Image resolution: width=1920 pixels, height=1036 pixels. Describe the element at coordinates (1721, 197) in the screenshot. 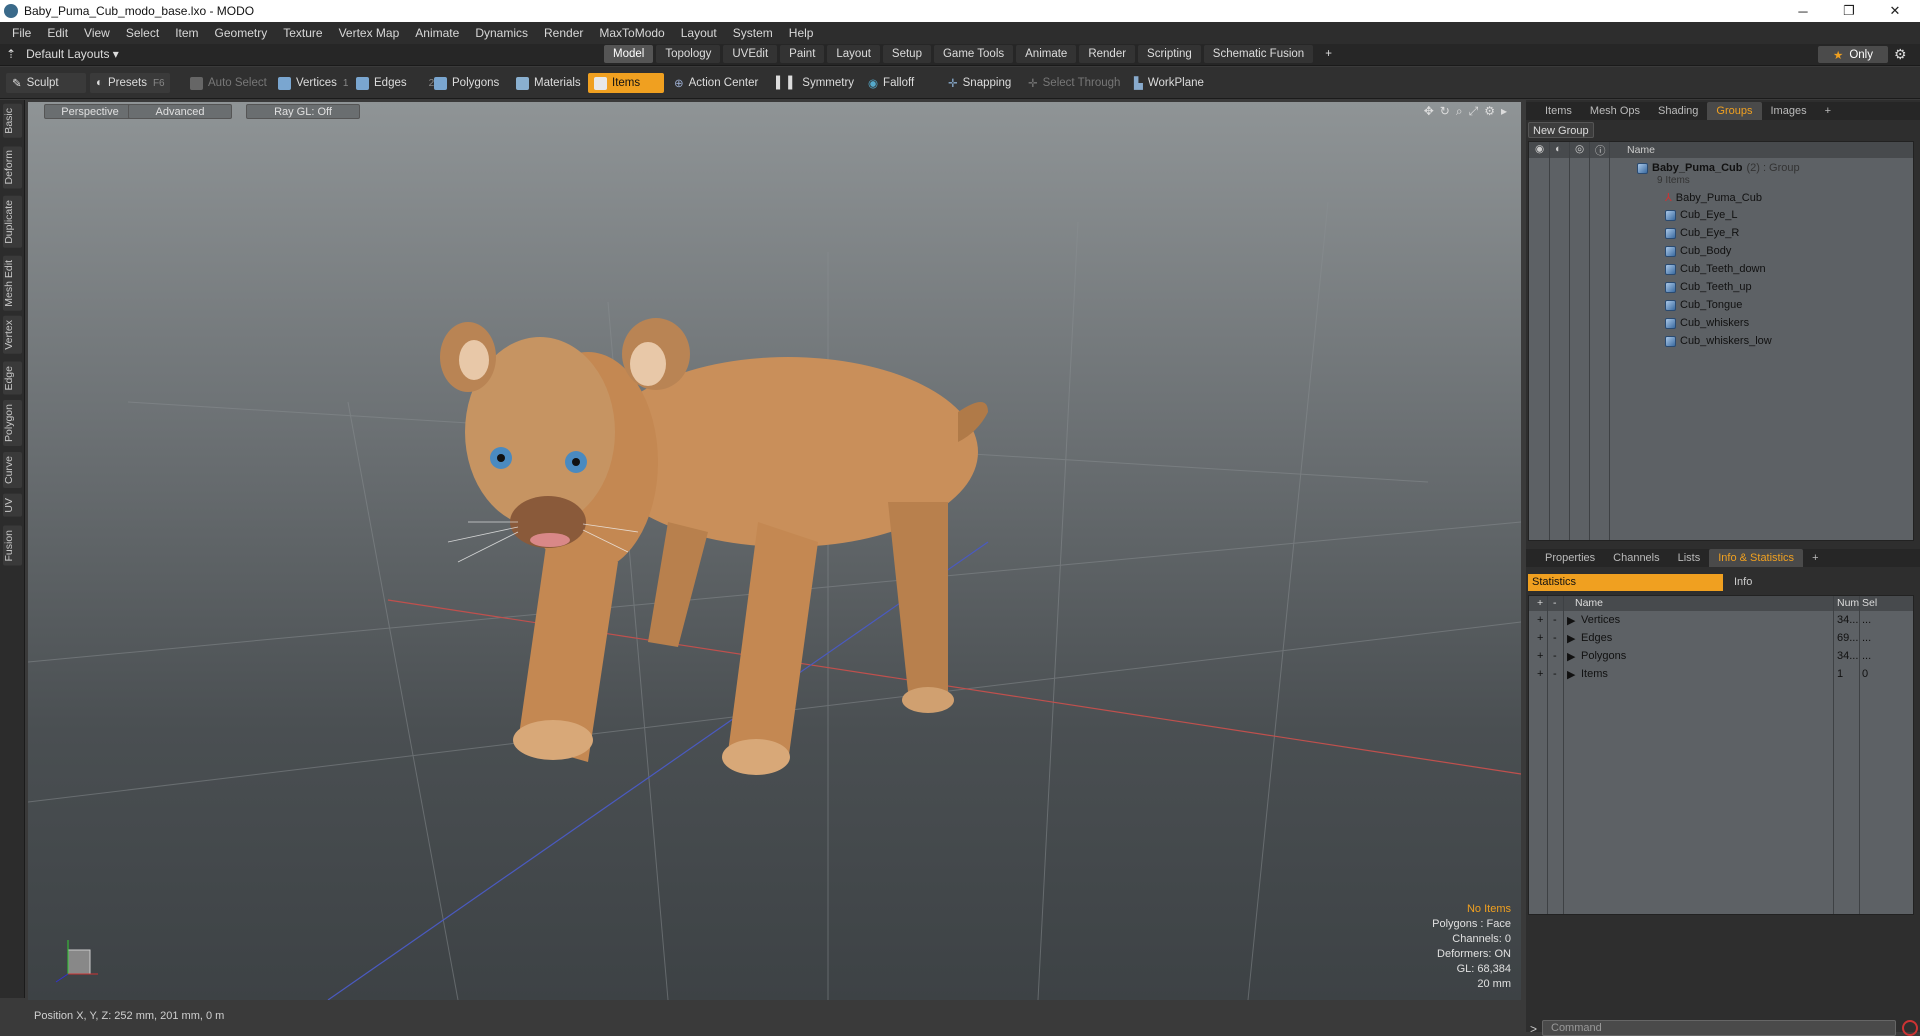

I see `list-item: ⅄ Baby_Puma_Cub` at that location.